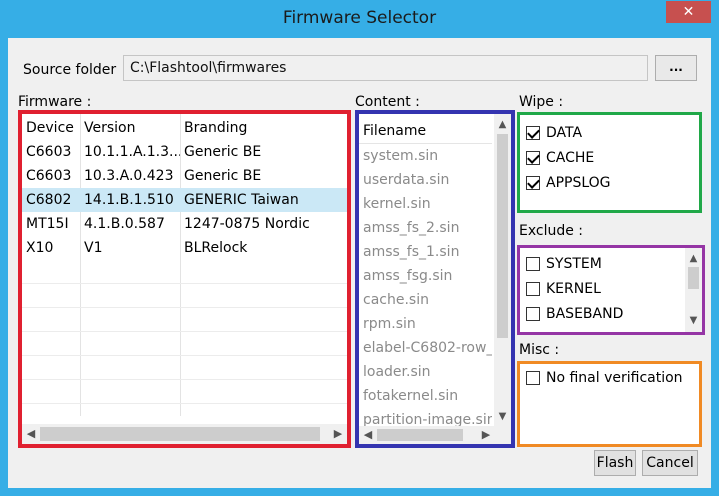  I want to click on table-row: C6603 10.3.A.0.423 Generic BE, so click(184, 176).